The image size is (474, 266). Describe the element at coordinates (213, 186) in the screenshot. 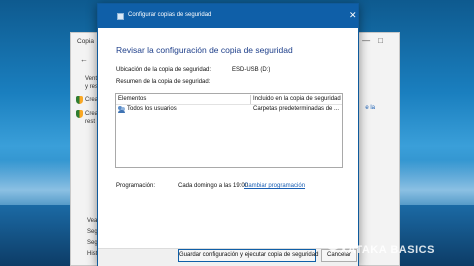

I see `schedule-value: Cada domingo a las 19:00` at that location.